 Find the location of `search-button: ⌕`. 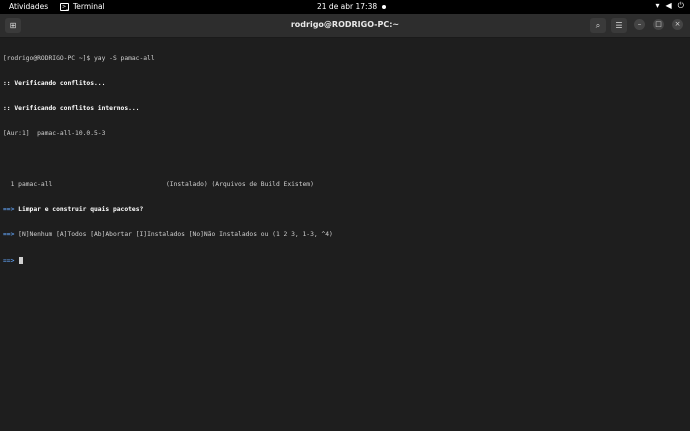

search-button: ⌕ is located at coordinates (598, 25).